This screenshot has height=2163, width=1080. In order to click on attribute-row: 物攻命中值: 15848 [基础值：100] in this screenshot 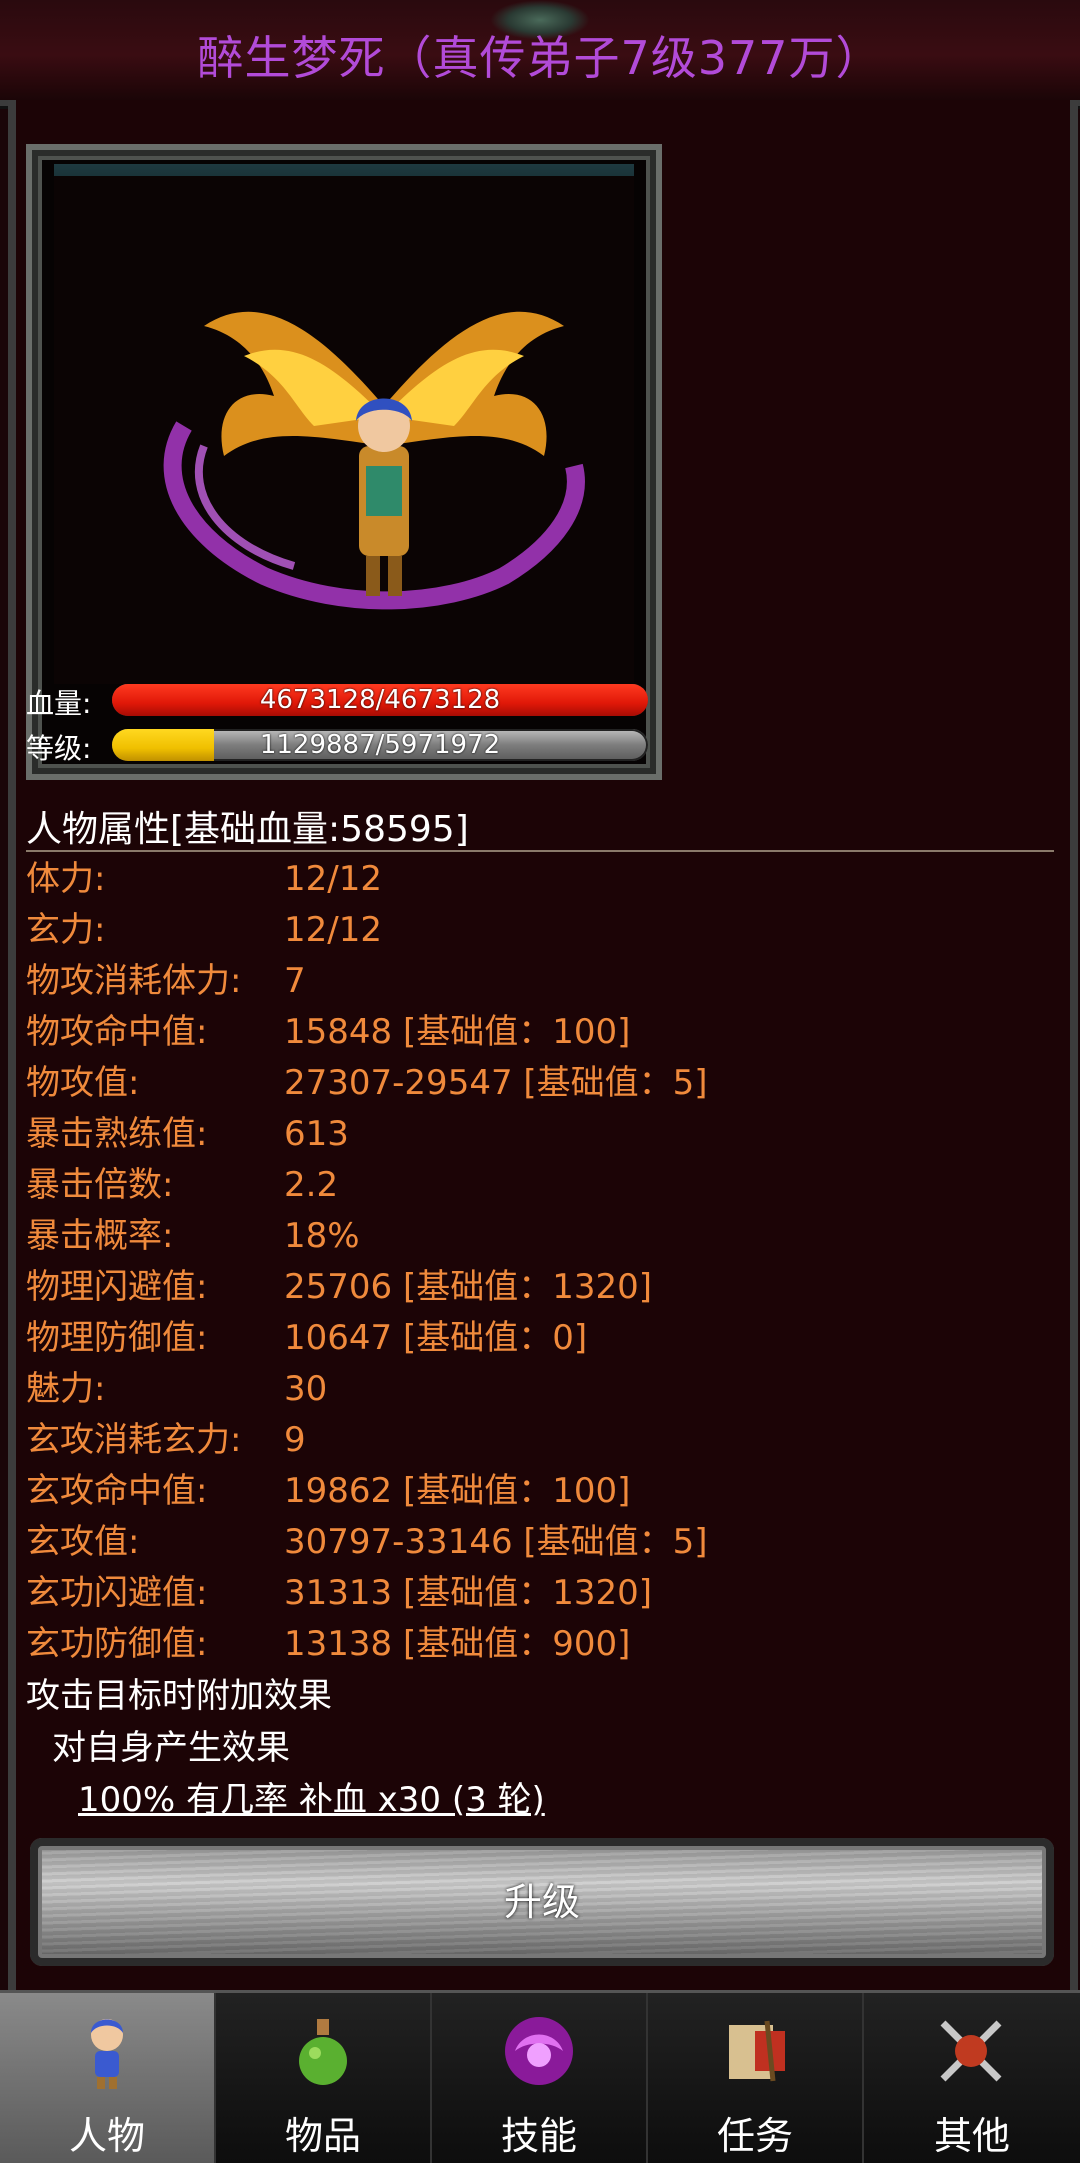, I will do `click(536, 1032)`.